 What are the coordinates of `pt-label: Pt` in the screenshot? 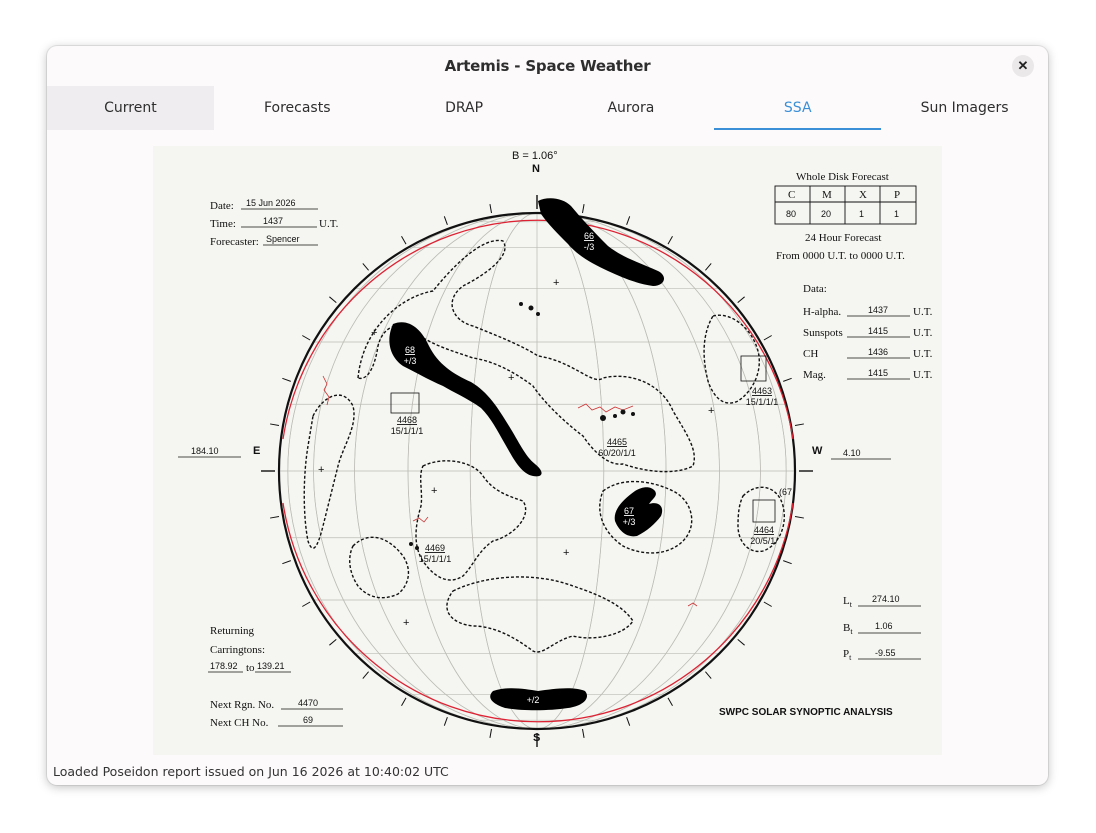 It's located at (847, 655).